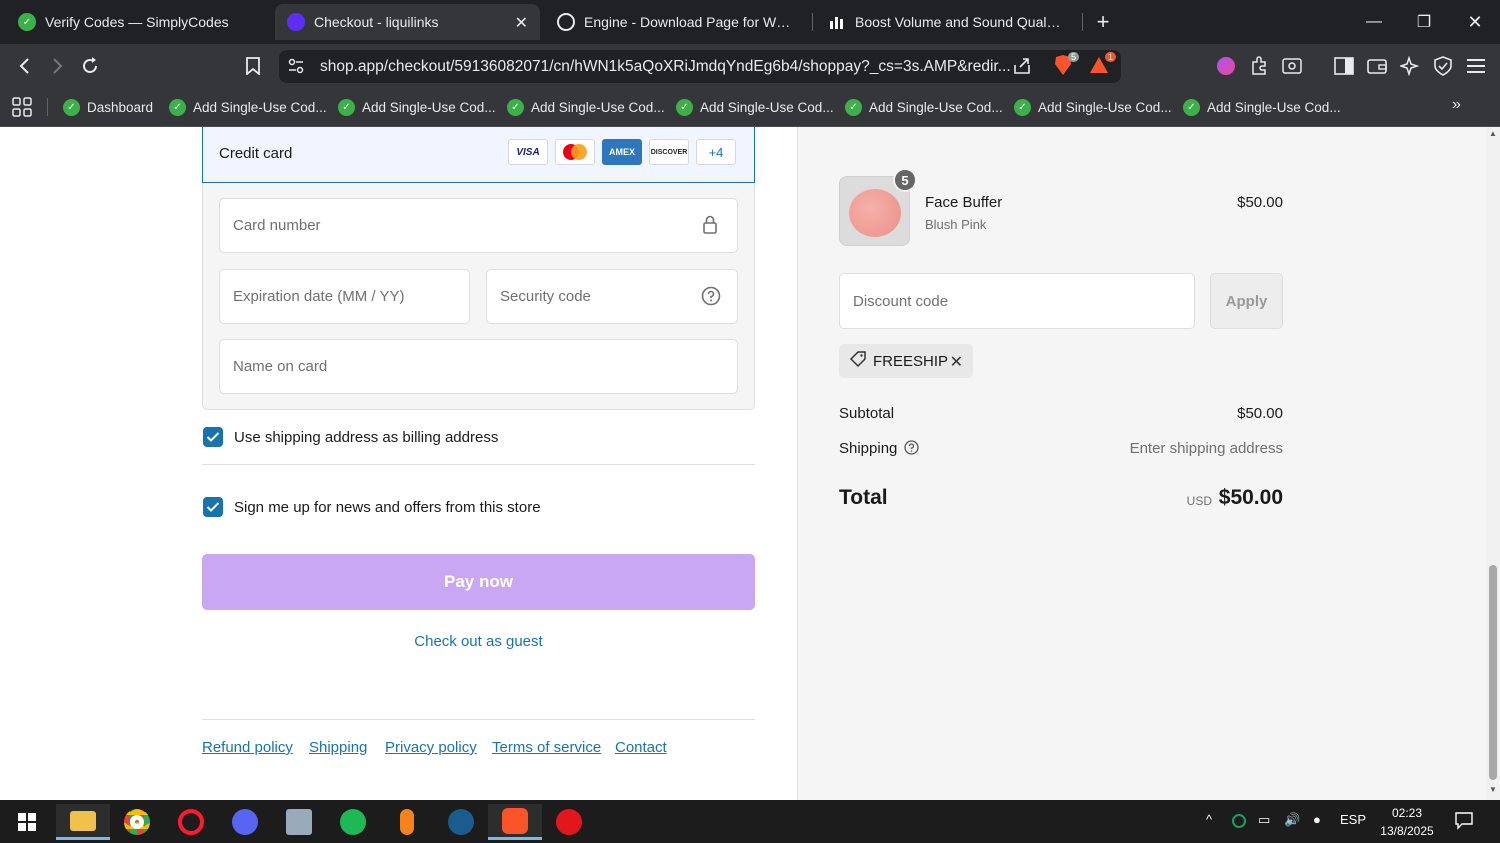 This screenshot has height=843, width=1500. Describe the element at coordinates (1464, 821) in the screenshot. I see `notifications-icon` at that location.